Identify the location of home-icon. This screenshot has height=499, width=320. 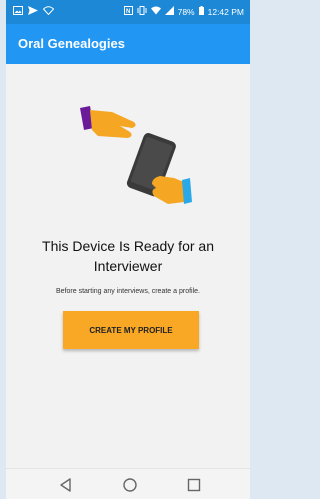
(130, 485).